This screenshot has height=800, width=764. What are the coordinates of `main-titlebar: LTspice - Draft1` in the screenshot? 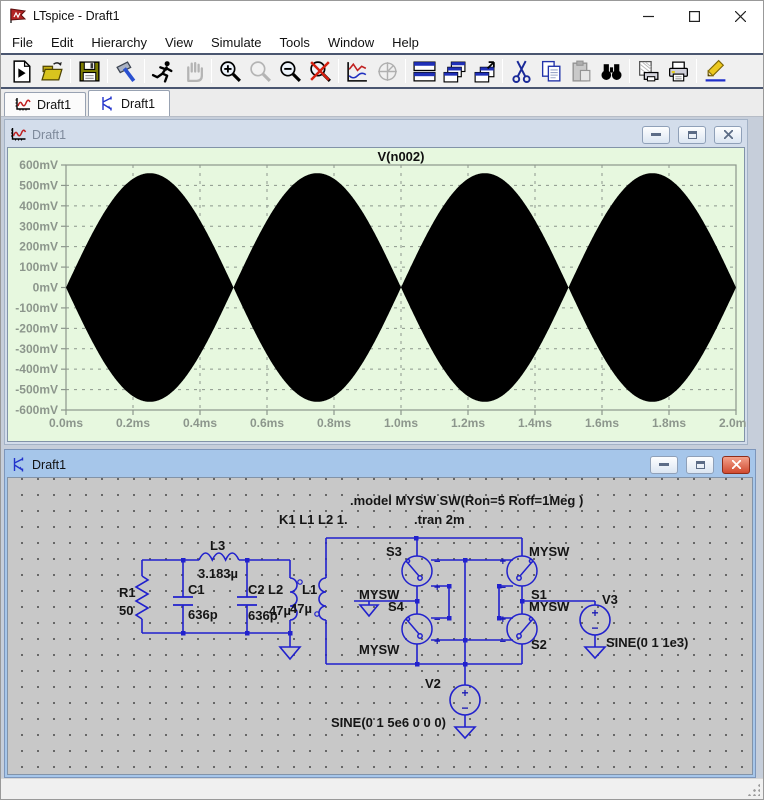 It's located at (382, 16).